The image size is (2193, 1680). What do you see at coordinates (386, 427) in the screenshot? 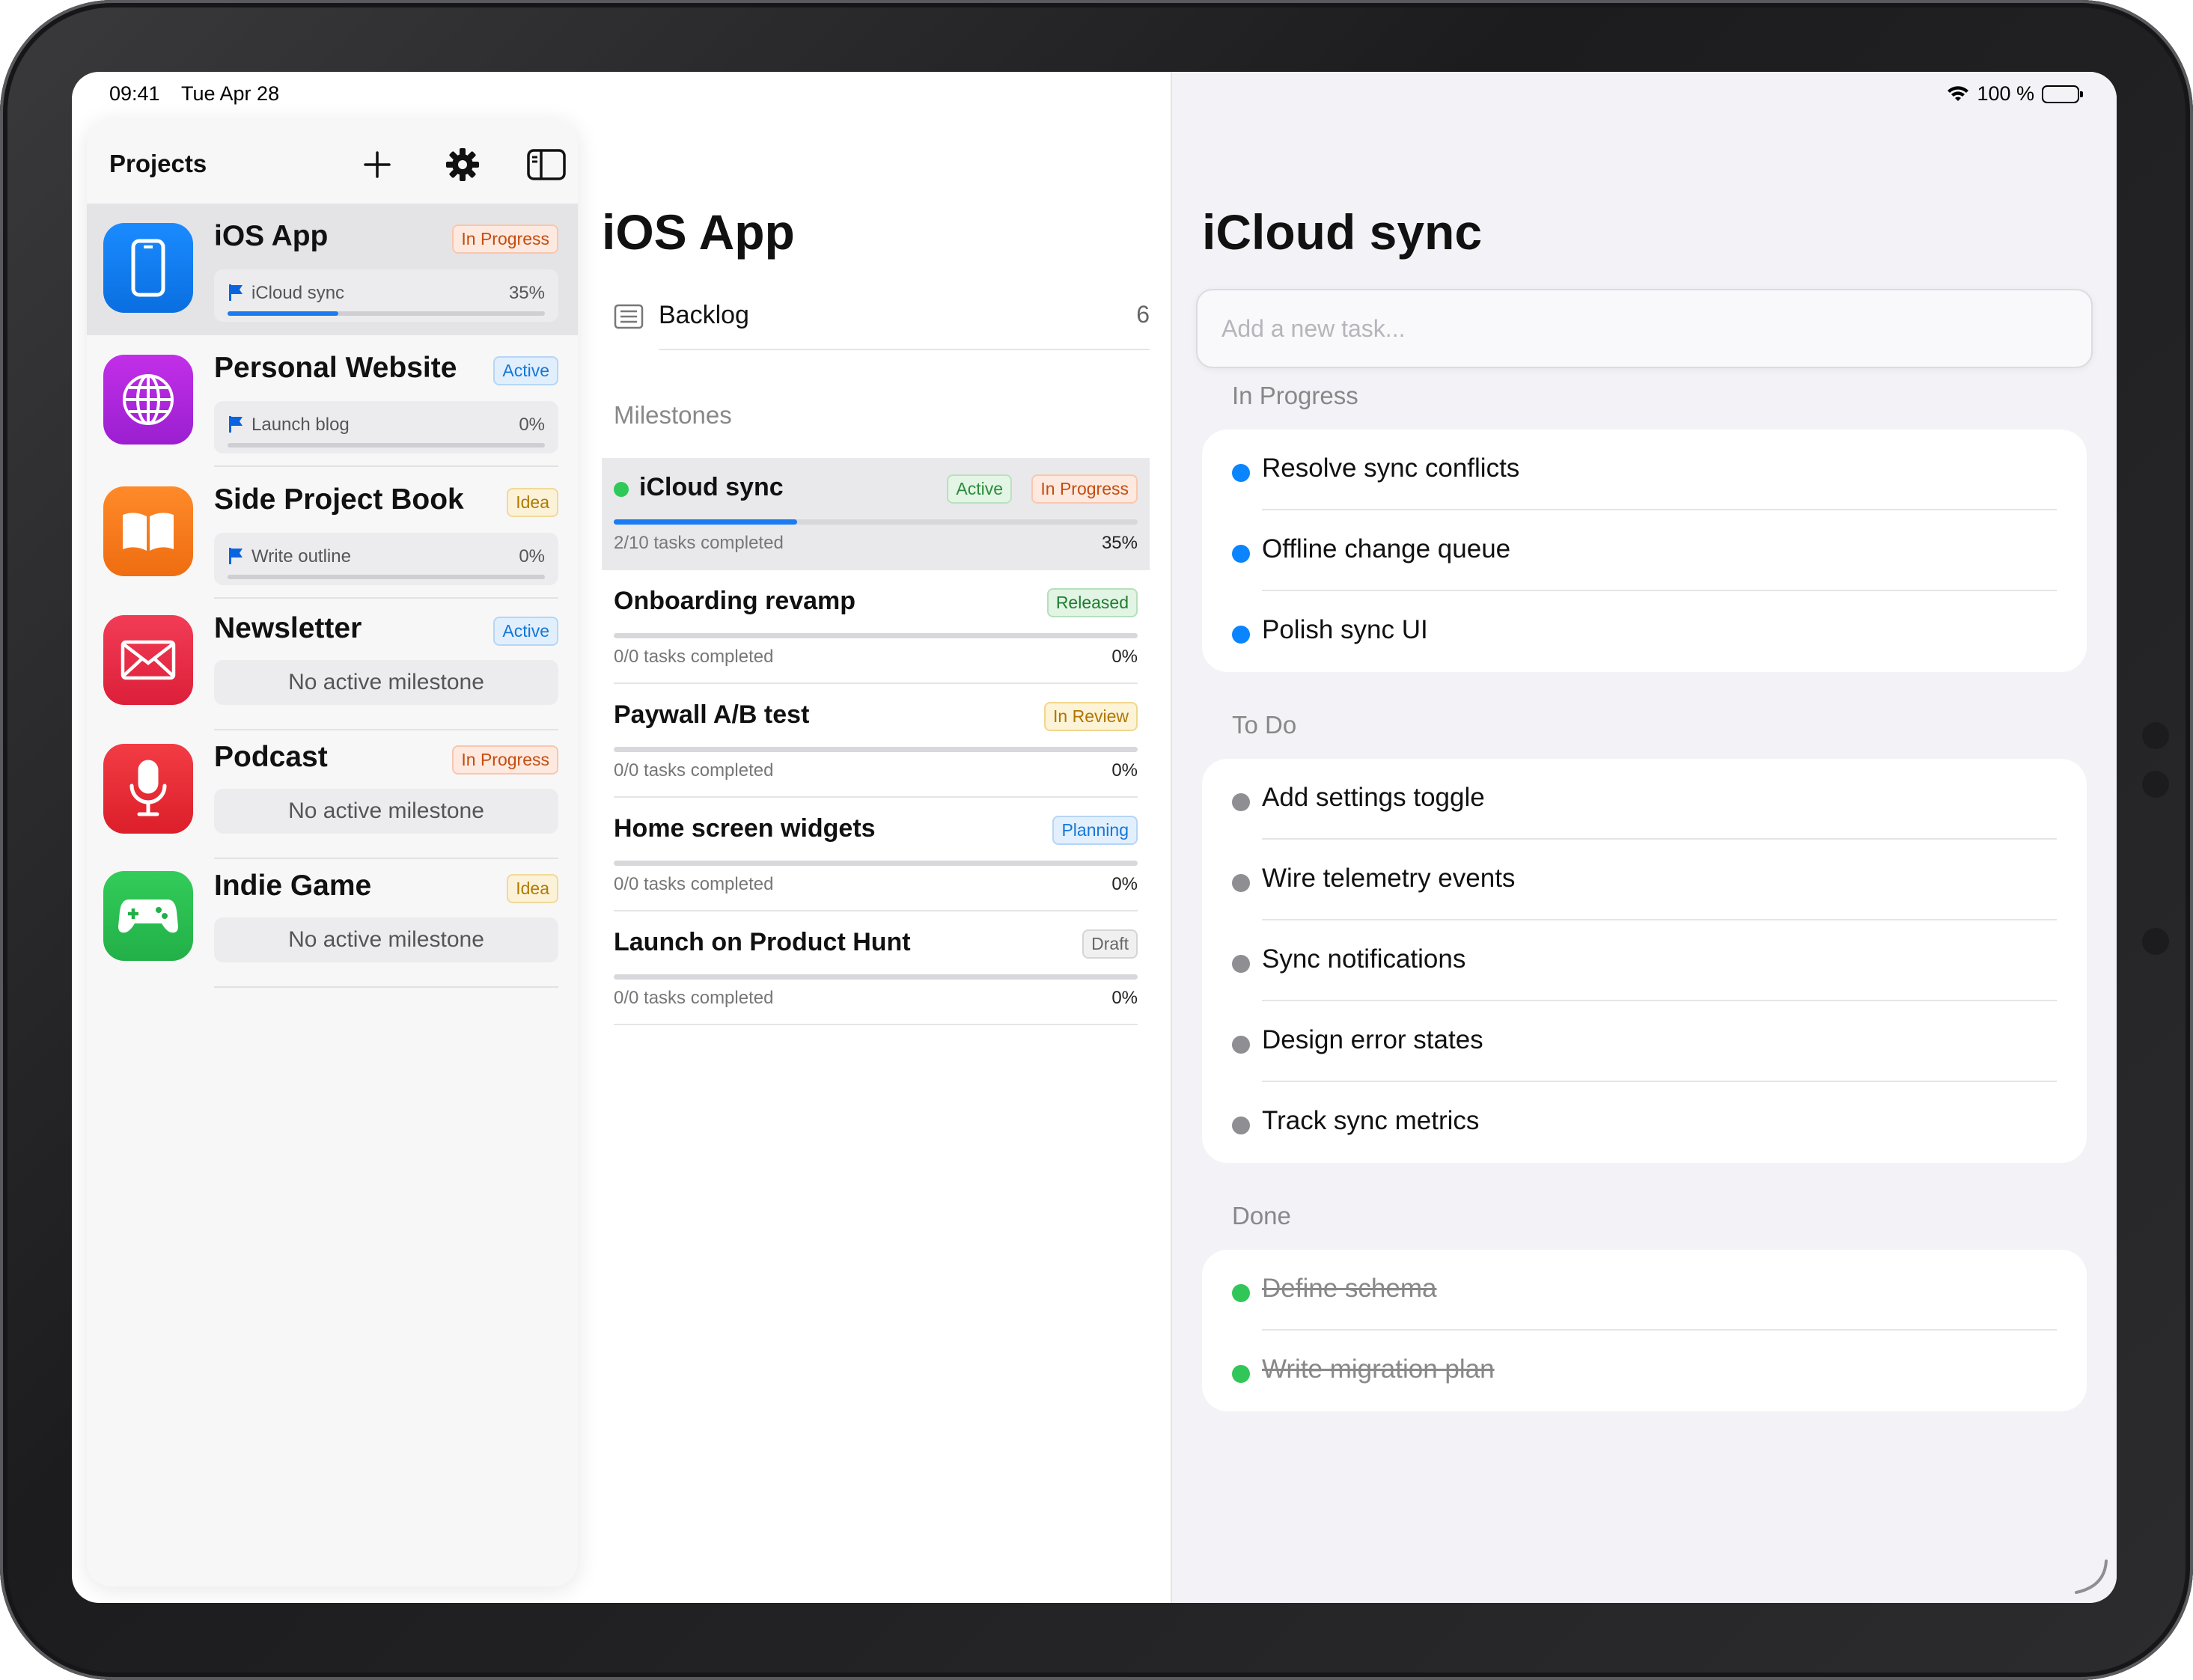
I see `active-milestone: Launch blog 0%` at bounding box center [386, 427].